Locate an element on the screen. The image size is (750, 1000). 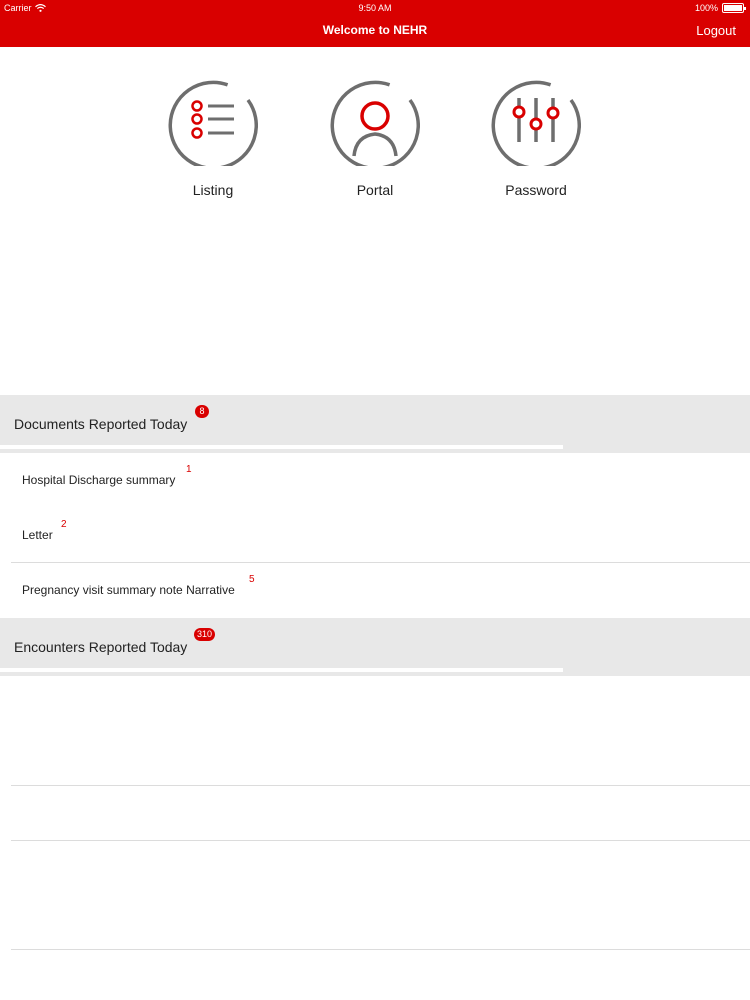
menu-item-listing: Listing is located at coordinates (213, 137).